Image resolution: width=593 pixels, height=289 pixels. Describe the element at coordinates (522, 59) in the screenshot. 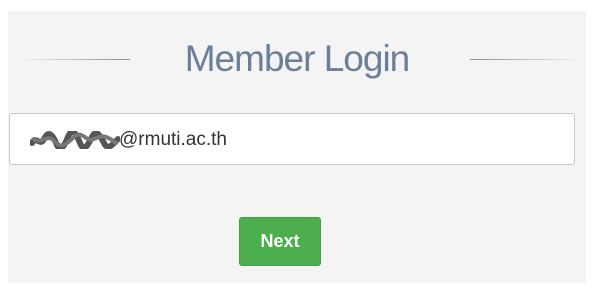

I see `title-divider-right` at that location.